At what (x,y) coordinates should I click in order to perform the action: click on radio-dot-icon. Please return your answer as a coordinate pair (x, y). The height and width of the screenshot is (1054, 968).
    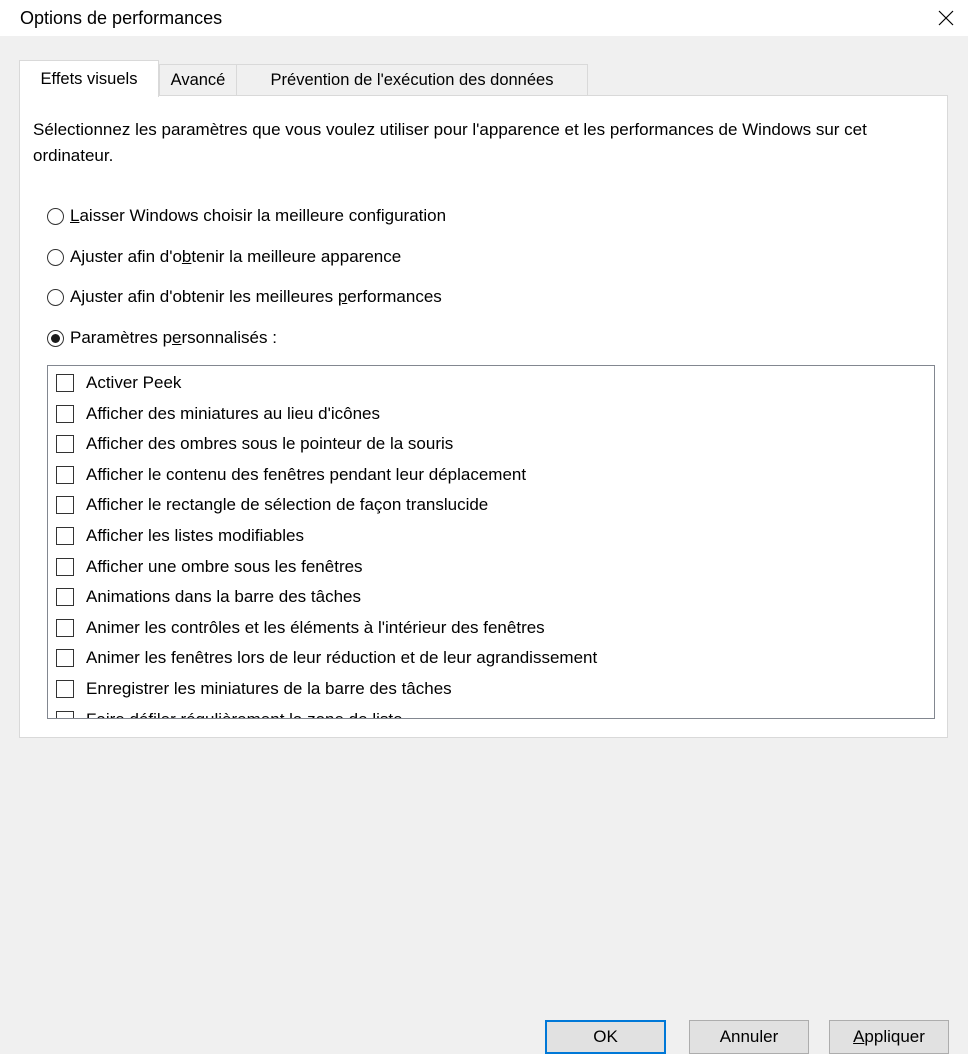
    Looking at the image, I should click on (55, 338).